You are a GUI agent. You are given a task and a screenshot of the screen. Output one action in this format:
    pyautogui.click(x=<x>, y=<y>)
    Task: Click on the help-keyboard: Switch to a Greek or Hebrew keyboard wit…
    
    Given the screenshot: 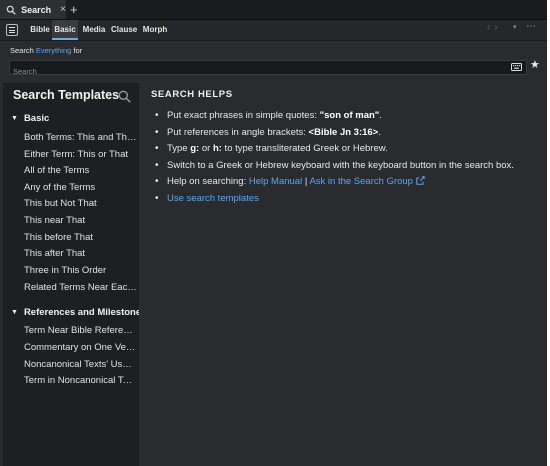 What is the action you would take?
    pyautogui.click(x=345, y=165)
    